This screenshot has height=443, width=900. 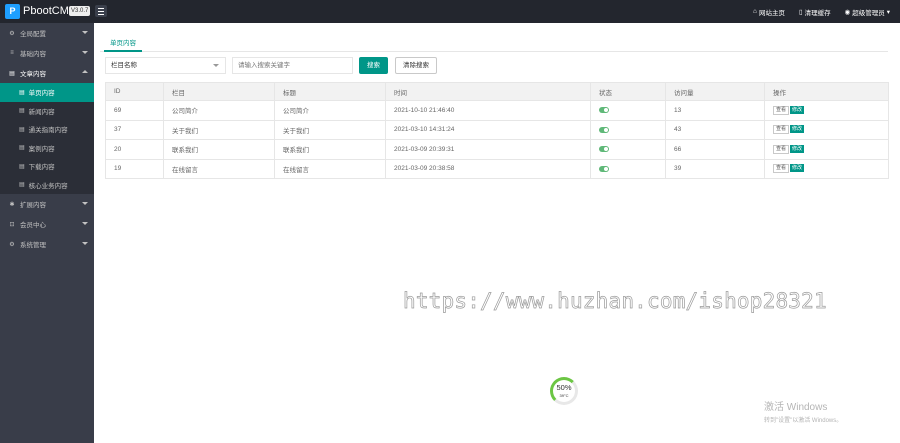 What do you see at coordinates (330, 149) in the screenshot?
I see `cell-title: 联系我们` at bounding box center [330, 149].